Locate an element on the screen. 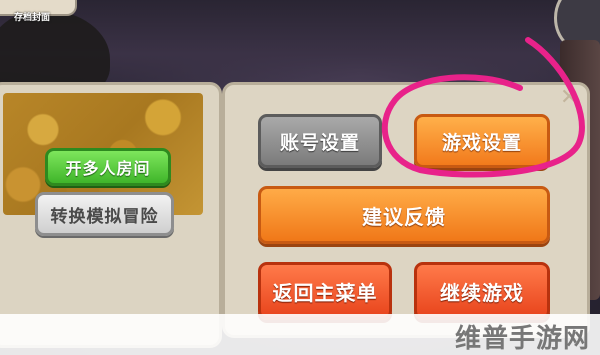  watermark-text: 维普手游网 is located at coordinates (522, 339).